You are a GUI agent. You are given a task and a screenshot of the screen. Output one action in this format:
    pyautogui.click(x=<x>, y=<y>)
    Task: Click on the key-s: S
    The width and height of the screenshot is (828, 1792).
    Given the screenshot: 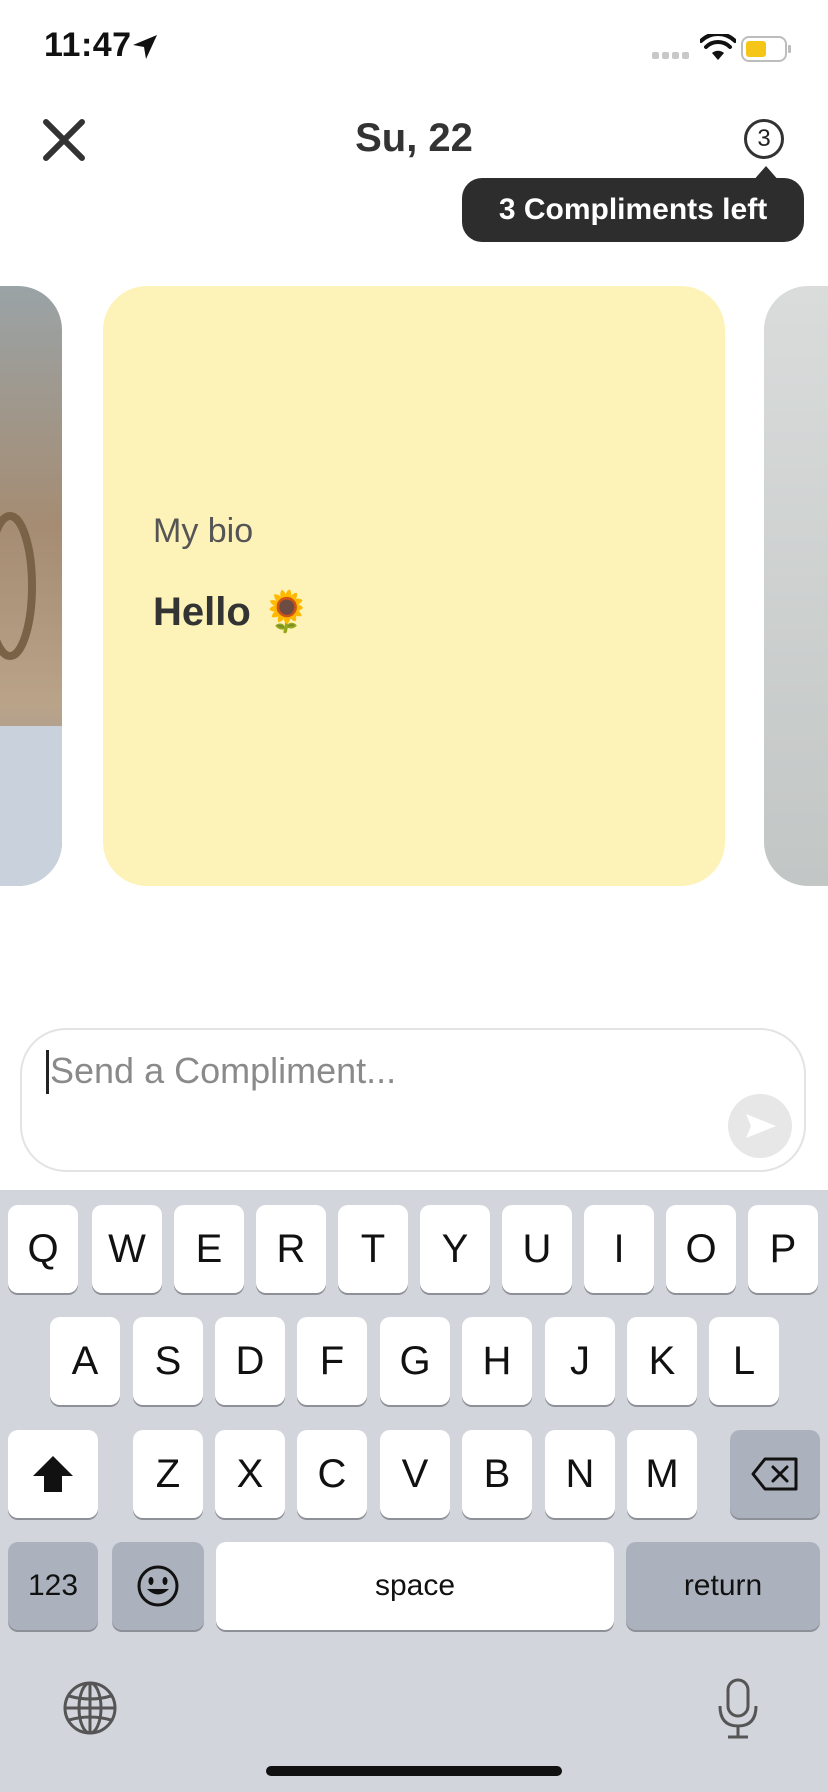 What is the action you would take?
    pyautogui.click(x=168, y=1361)
    